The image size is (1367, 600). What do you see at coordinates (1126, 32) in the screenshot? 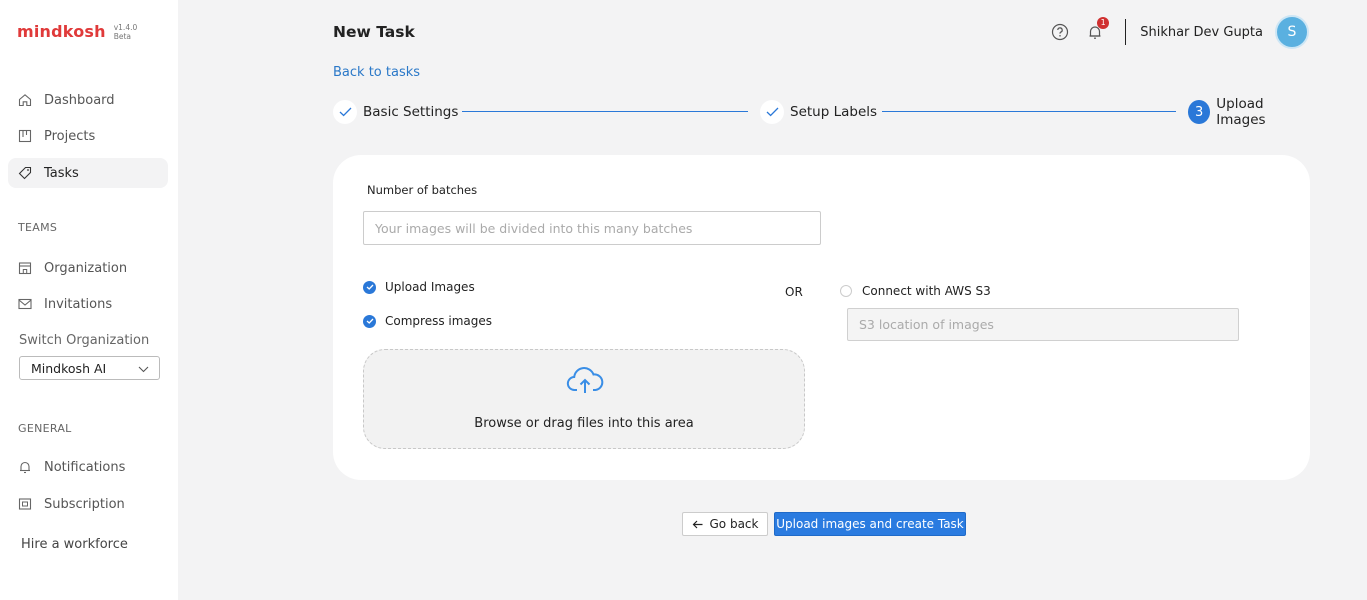
I see `header-divider` at bounding box center [1126, 32].